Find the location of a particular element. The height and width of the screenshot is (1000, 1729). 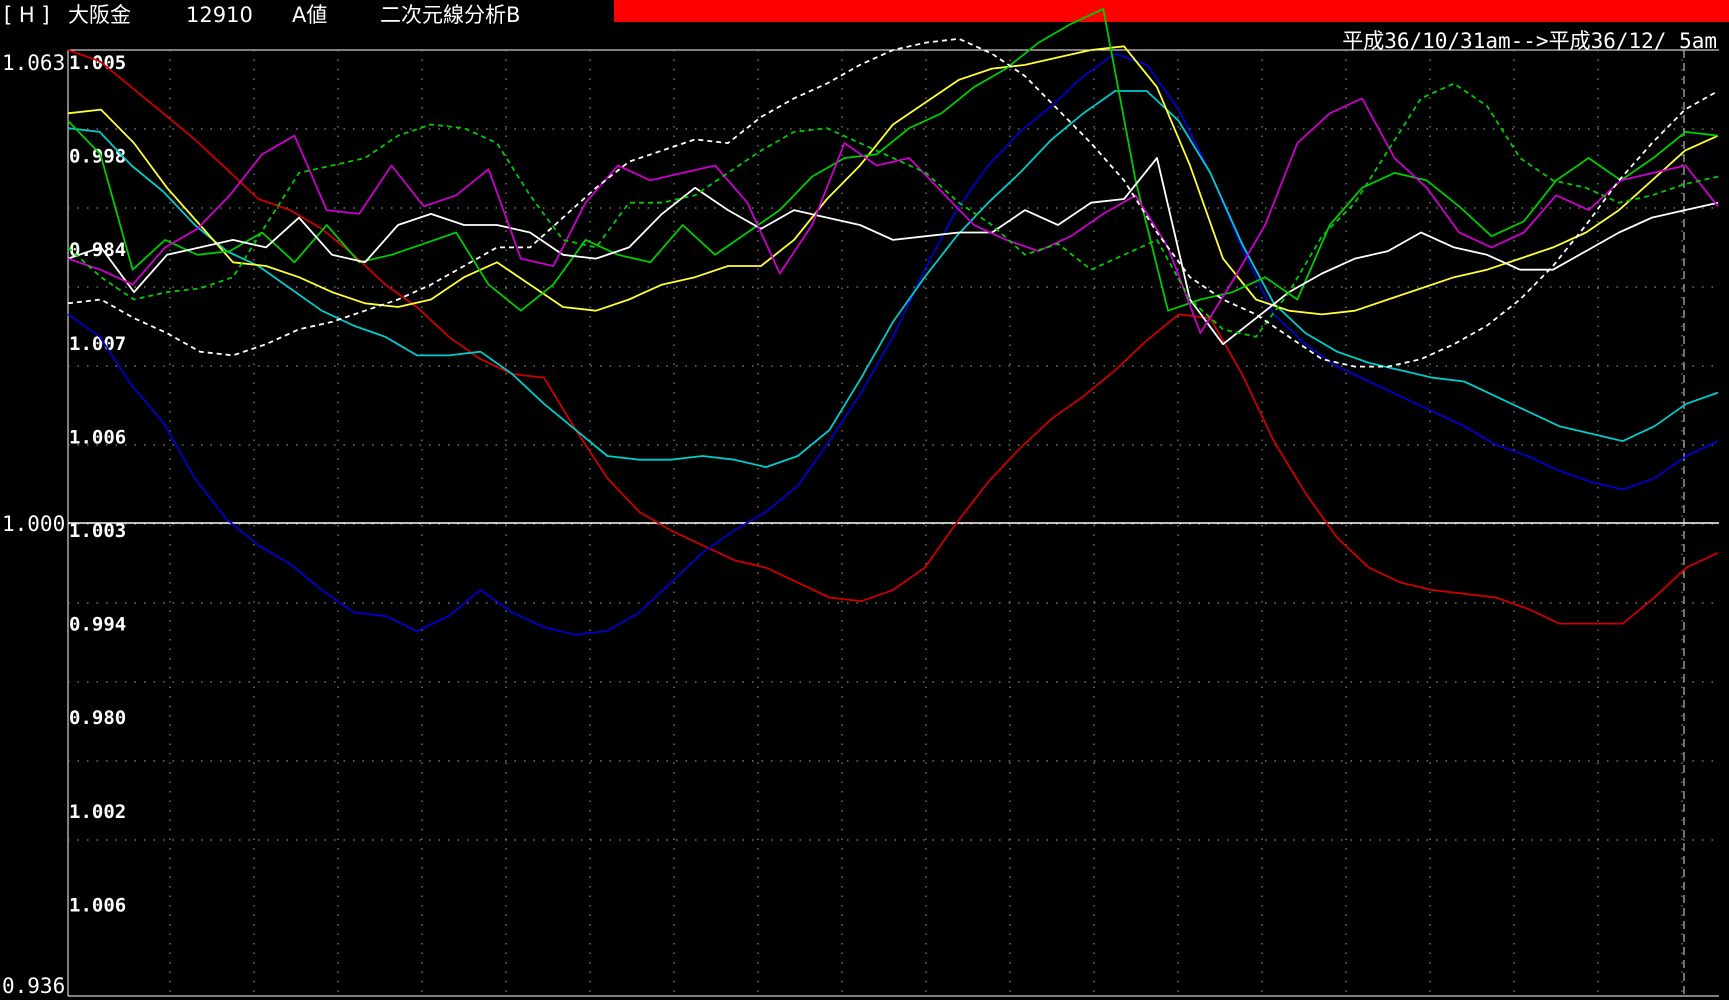

row-label: 1.003 is located at coordinates (97, 531).